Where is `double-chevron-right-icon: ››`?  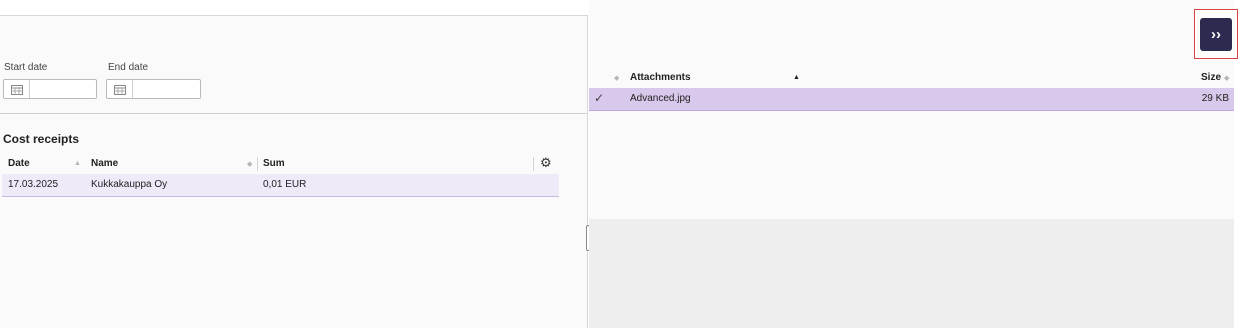
double-chevron-right-icon: ›› is located at coordinates (1216, 34).